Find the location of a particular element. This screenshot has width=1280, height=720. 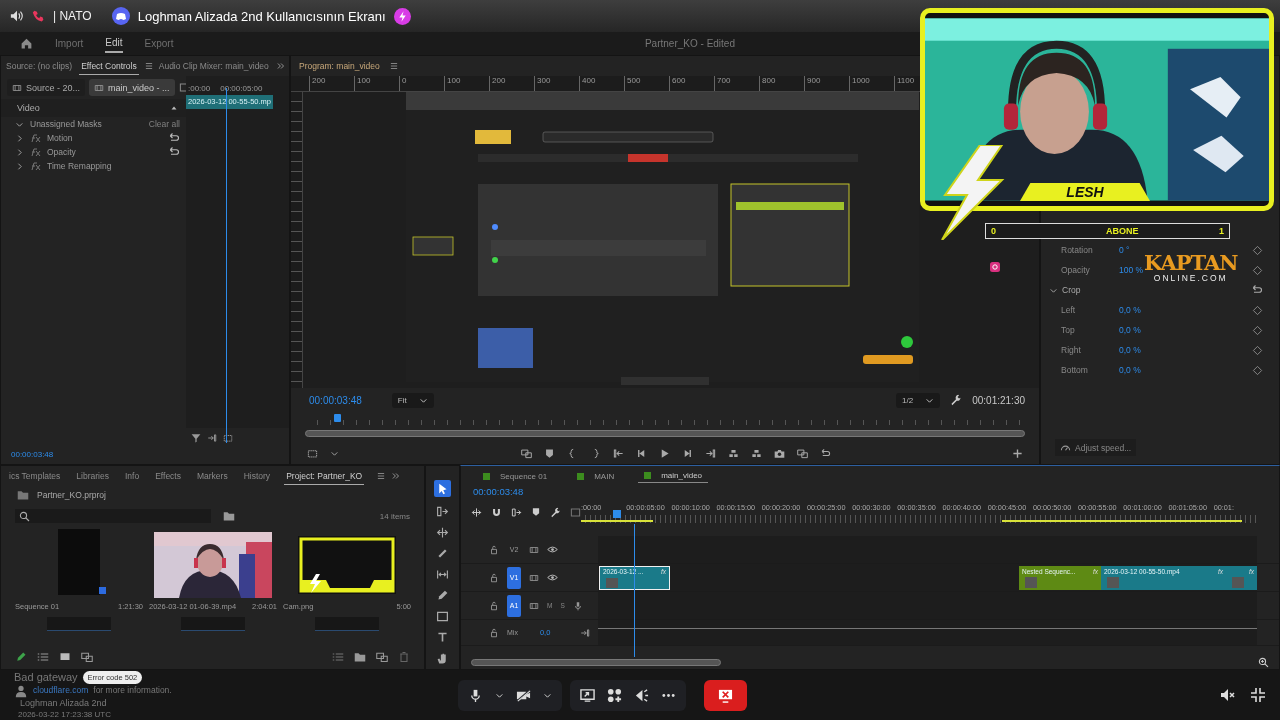

search-field is located at coordinates (113, 516).